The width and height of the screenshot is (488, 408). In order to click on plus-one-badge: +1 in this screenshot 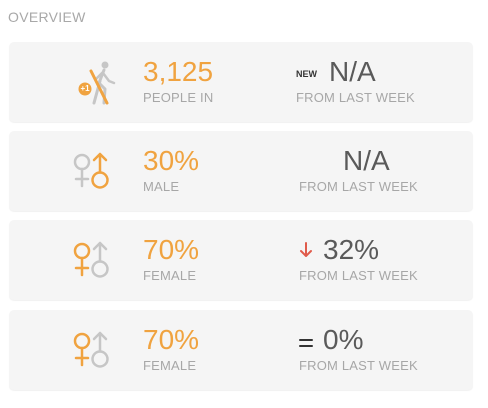, I will do `click(85, 88)`.